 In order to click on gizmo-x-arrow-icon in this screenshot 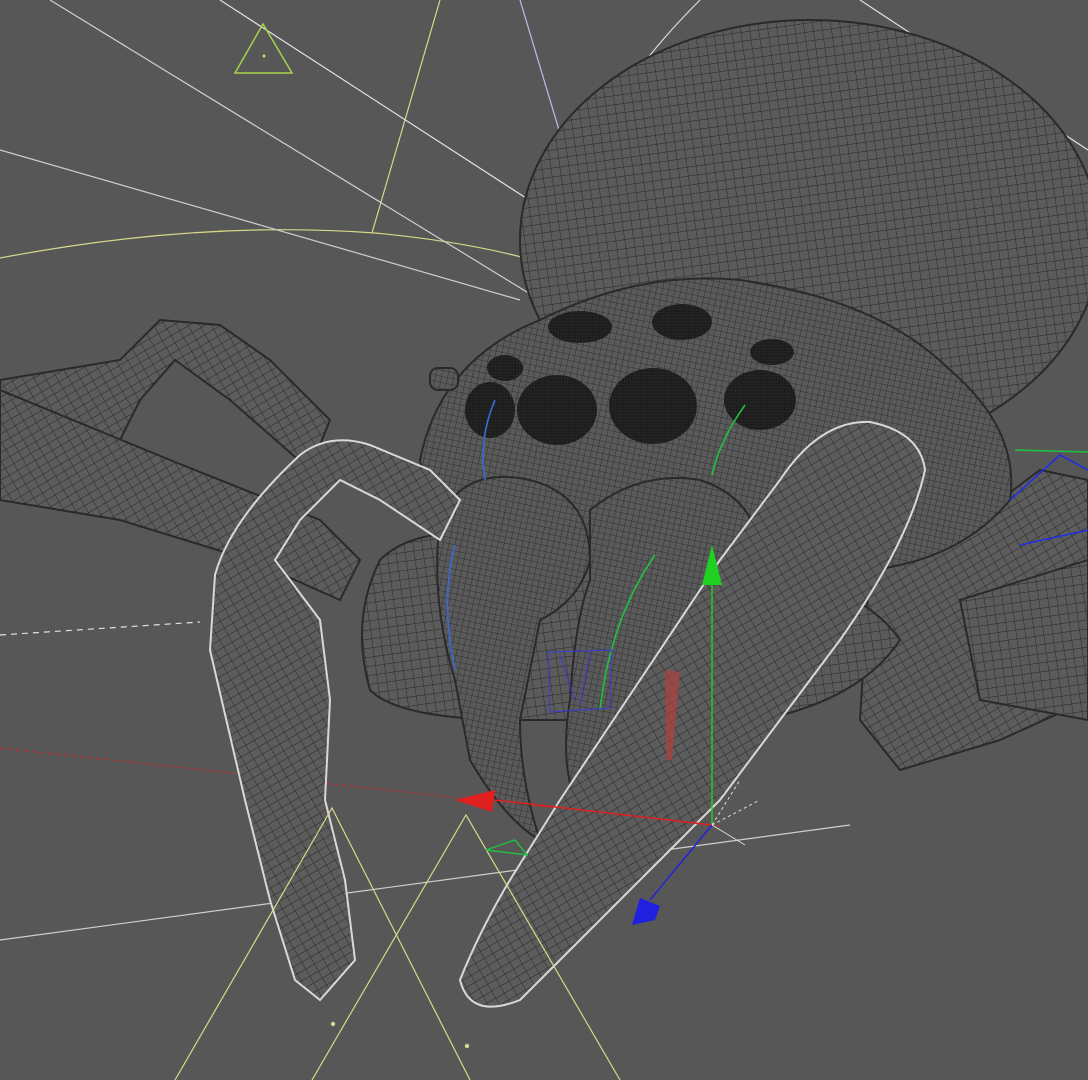, I will do `click(475, 801)`.